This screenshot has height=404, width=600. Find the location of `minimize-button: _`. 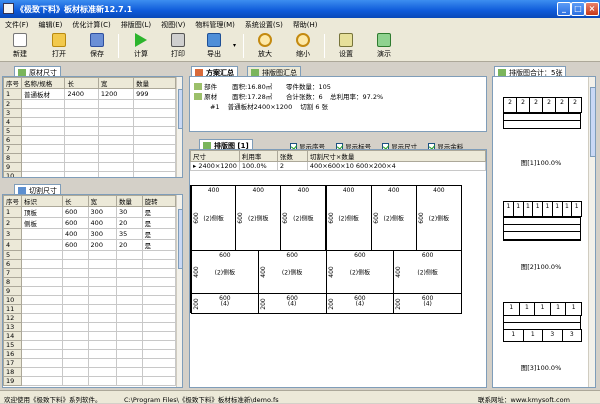

minimize-button: _ is located at coordinates (564, 9).